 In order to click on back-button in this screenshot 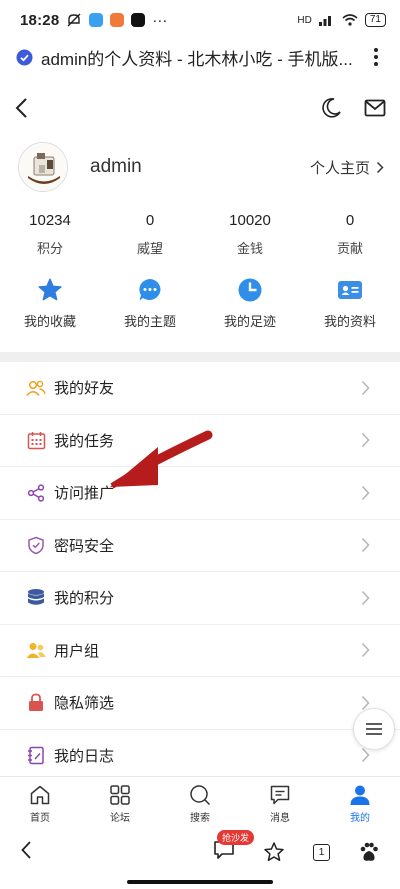, I will do `click(29, 108)`.